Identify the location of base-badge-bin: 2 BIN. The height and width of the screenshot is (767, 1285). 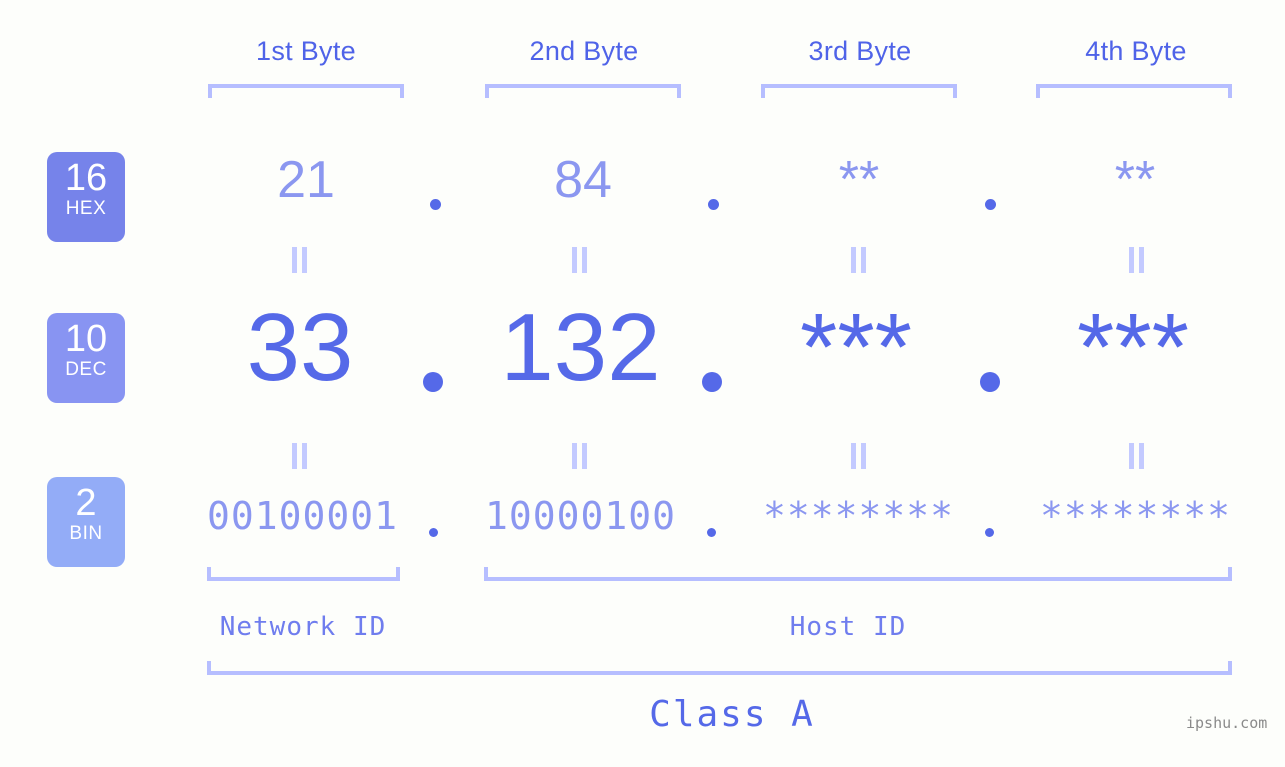
(86, 522).